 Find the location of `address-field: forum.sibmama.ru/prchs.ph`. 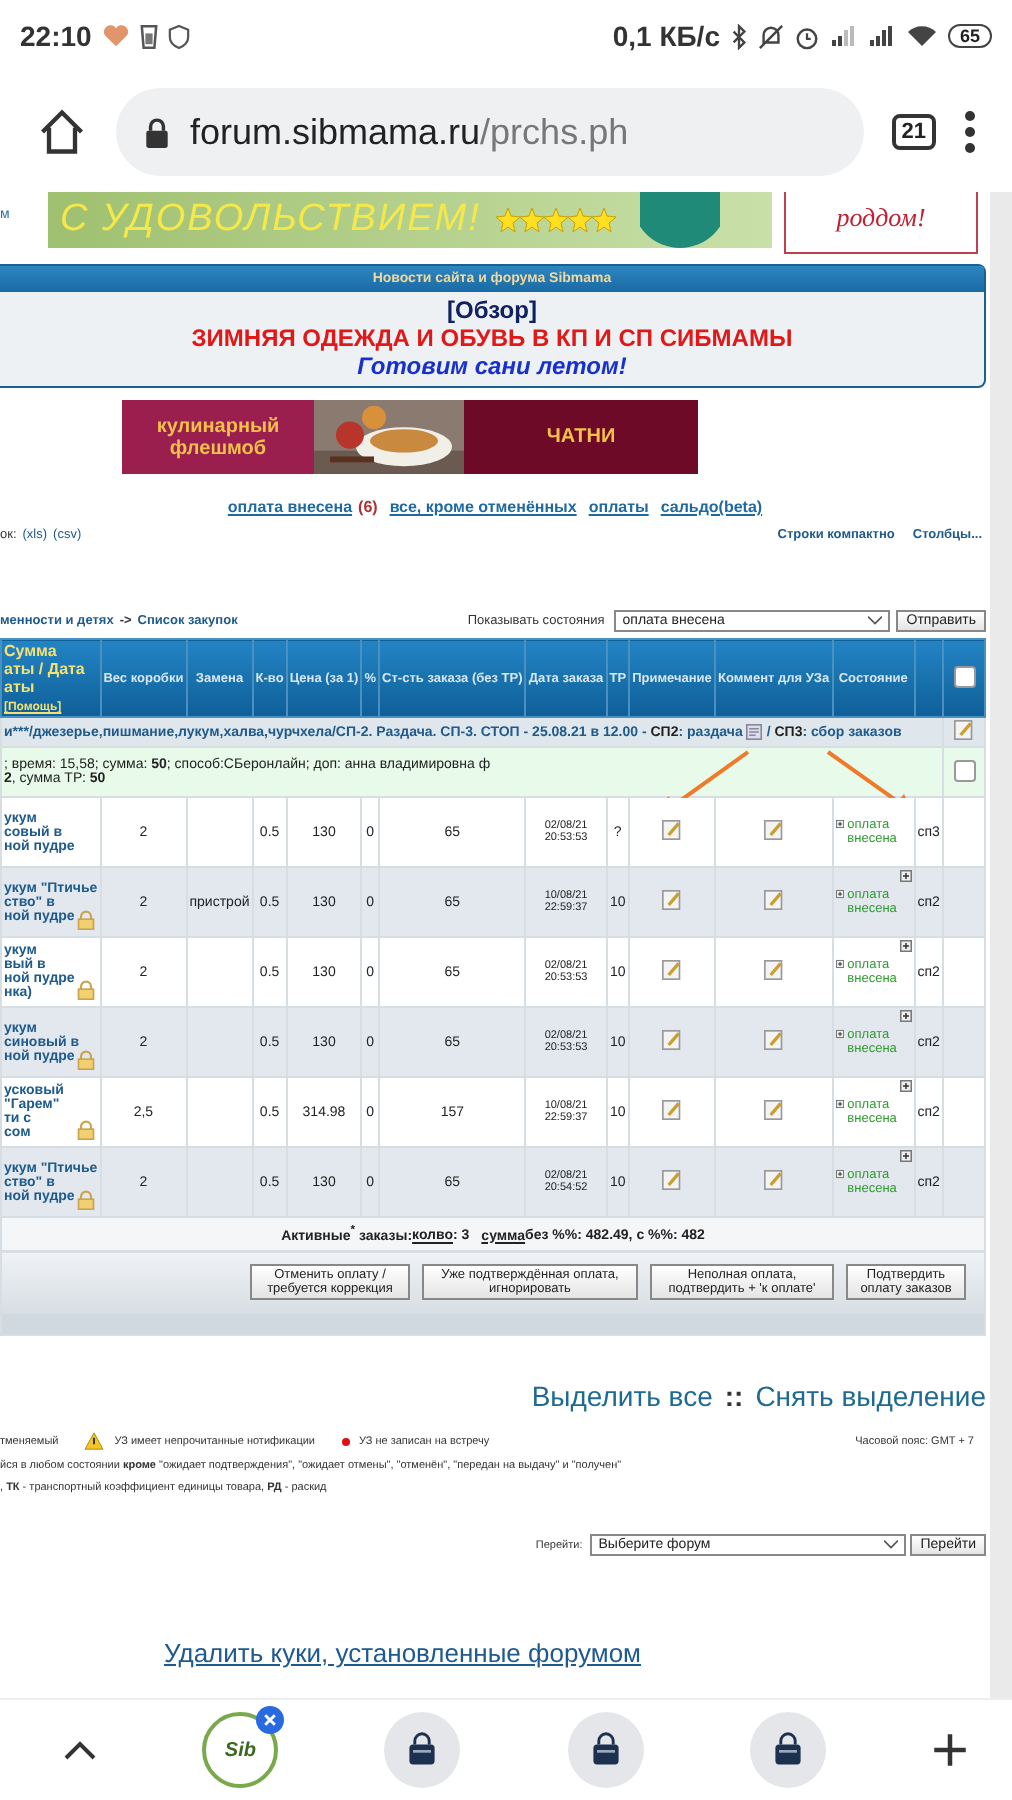

address-field: forum.sibmama.ru/prchs.ph is located at coordinates (490, 132).